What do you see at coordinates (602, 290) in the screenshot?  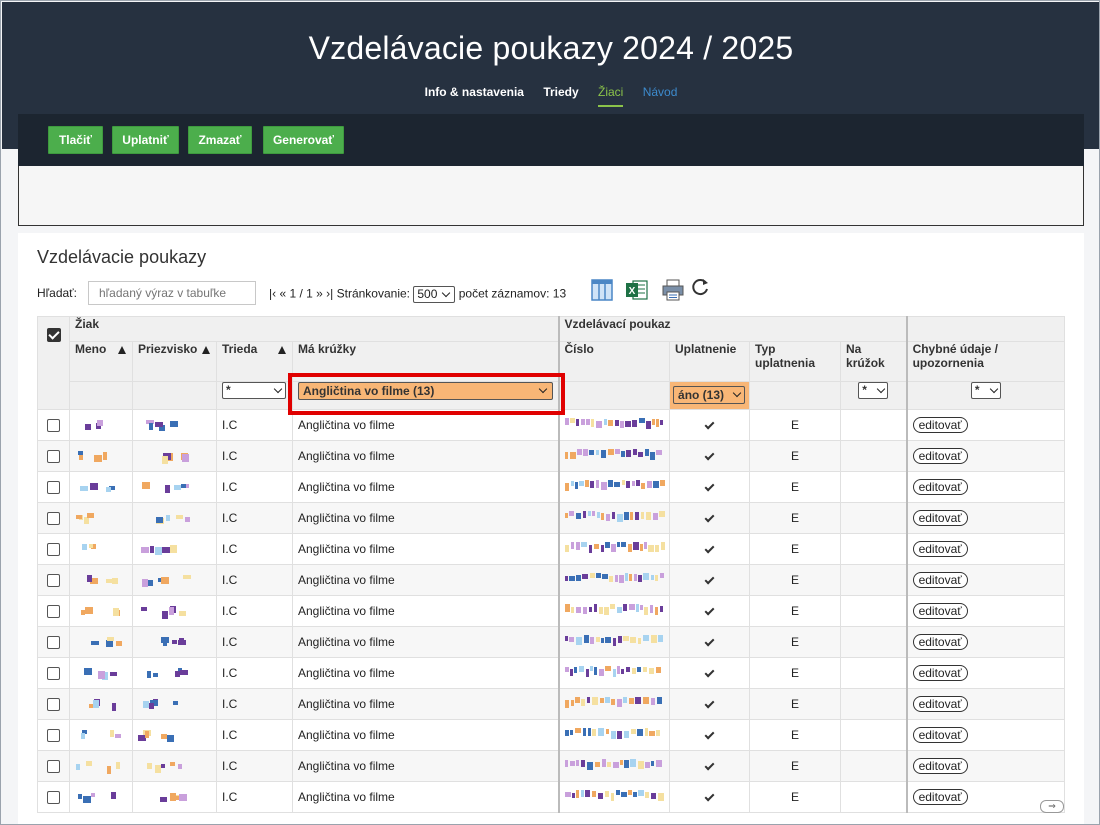 I see `columns-icon` at bounding box center [602, 290].